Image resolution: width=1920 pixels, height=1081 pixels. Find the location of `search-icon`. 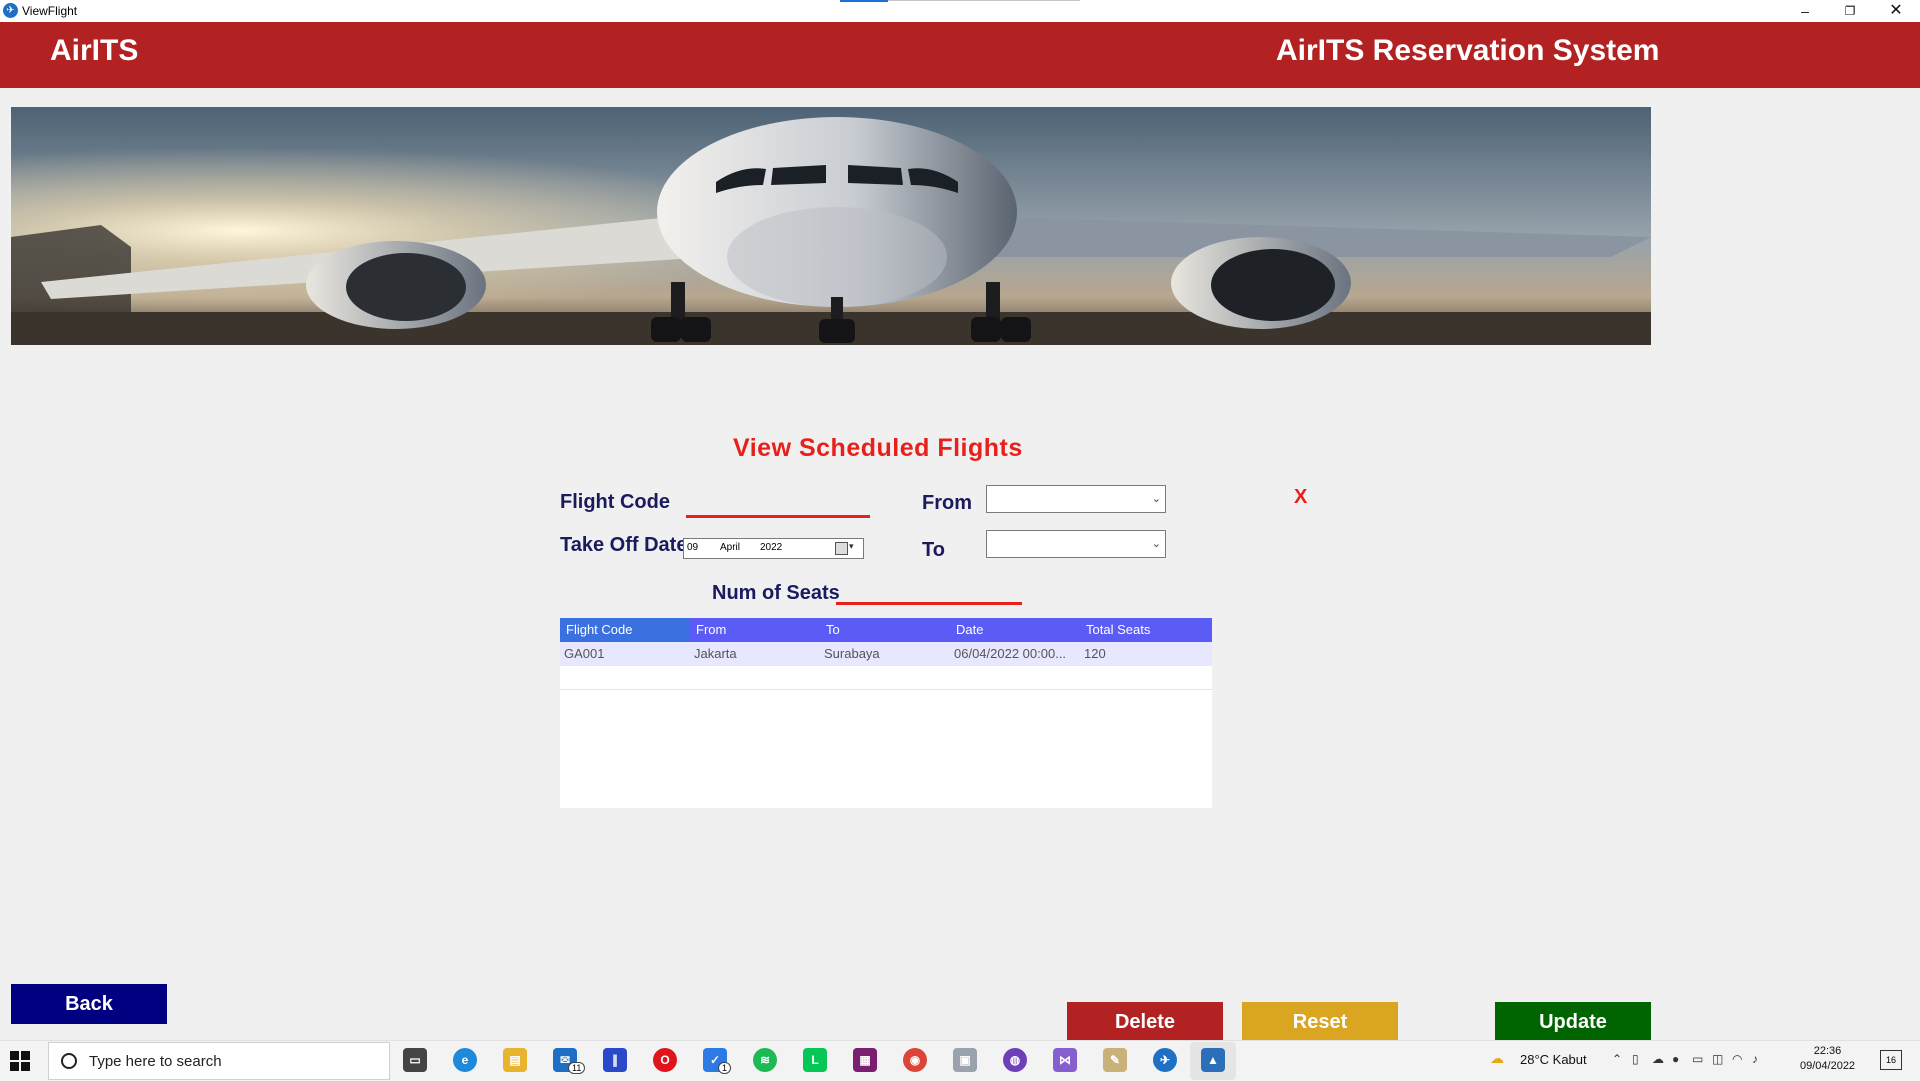

search-icon is located at coordinates (69, 1061).